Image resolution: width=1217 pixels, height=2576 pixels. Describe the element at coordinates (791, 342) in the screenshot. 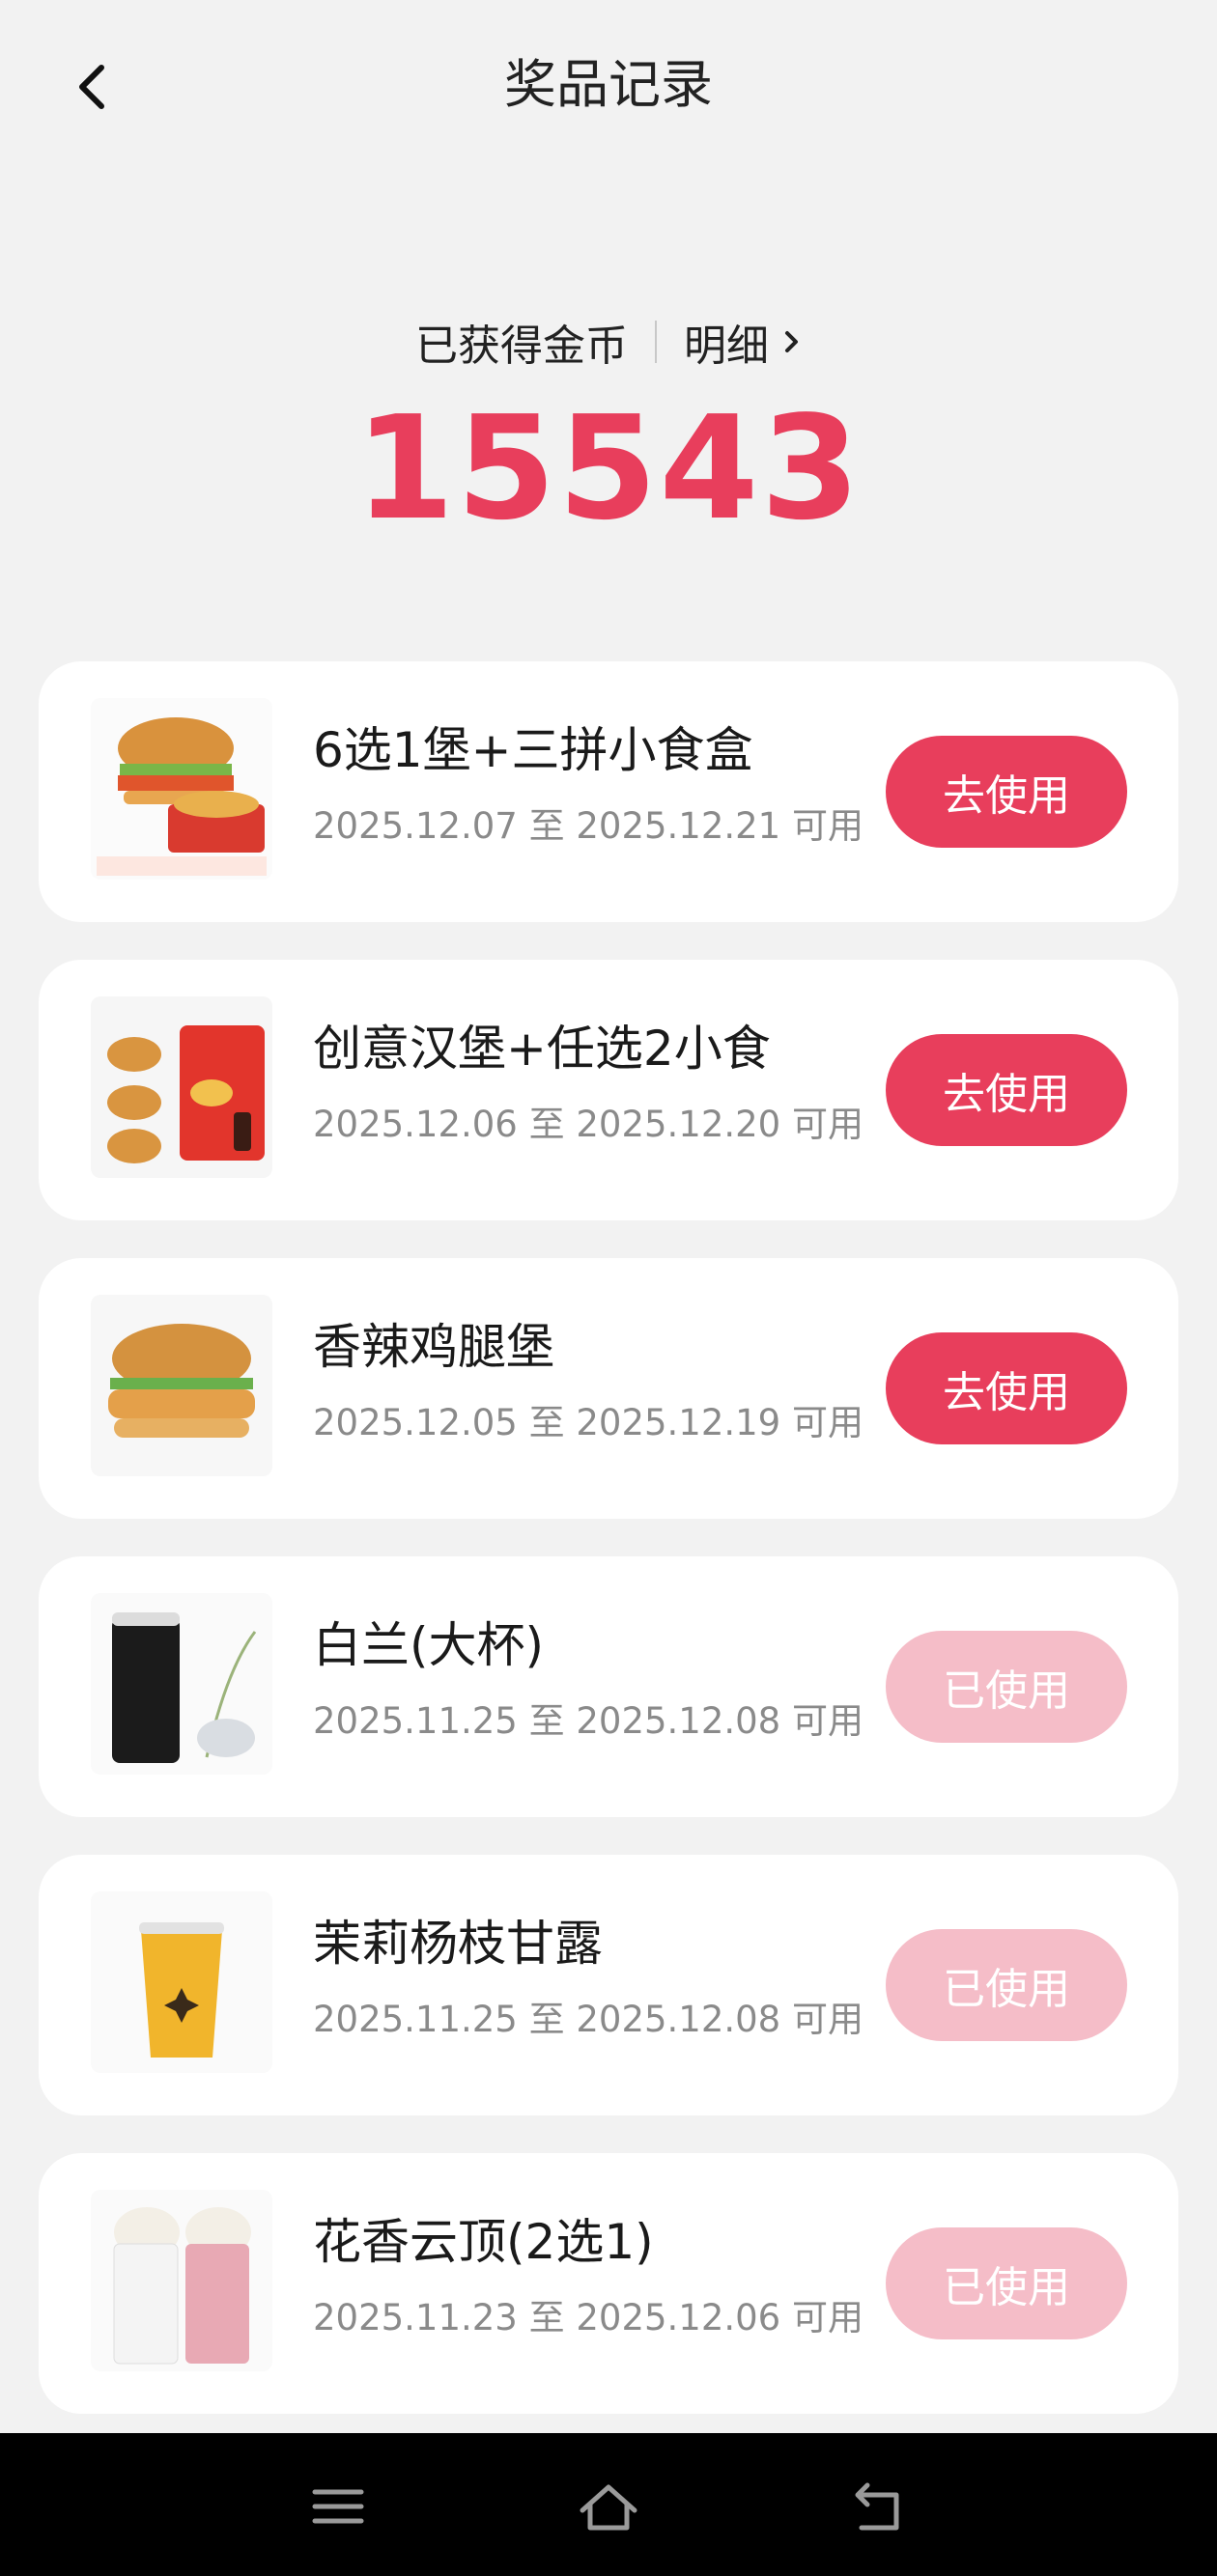

I see `chevron-right-icon` at that location.